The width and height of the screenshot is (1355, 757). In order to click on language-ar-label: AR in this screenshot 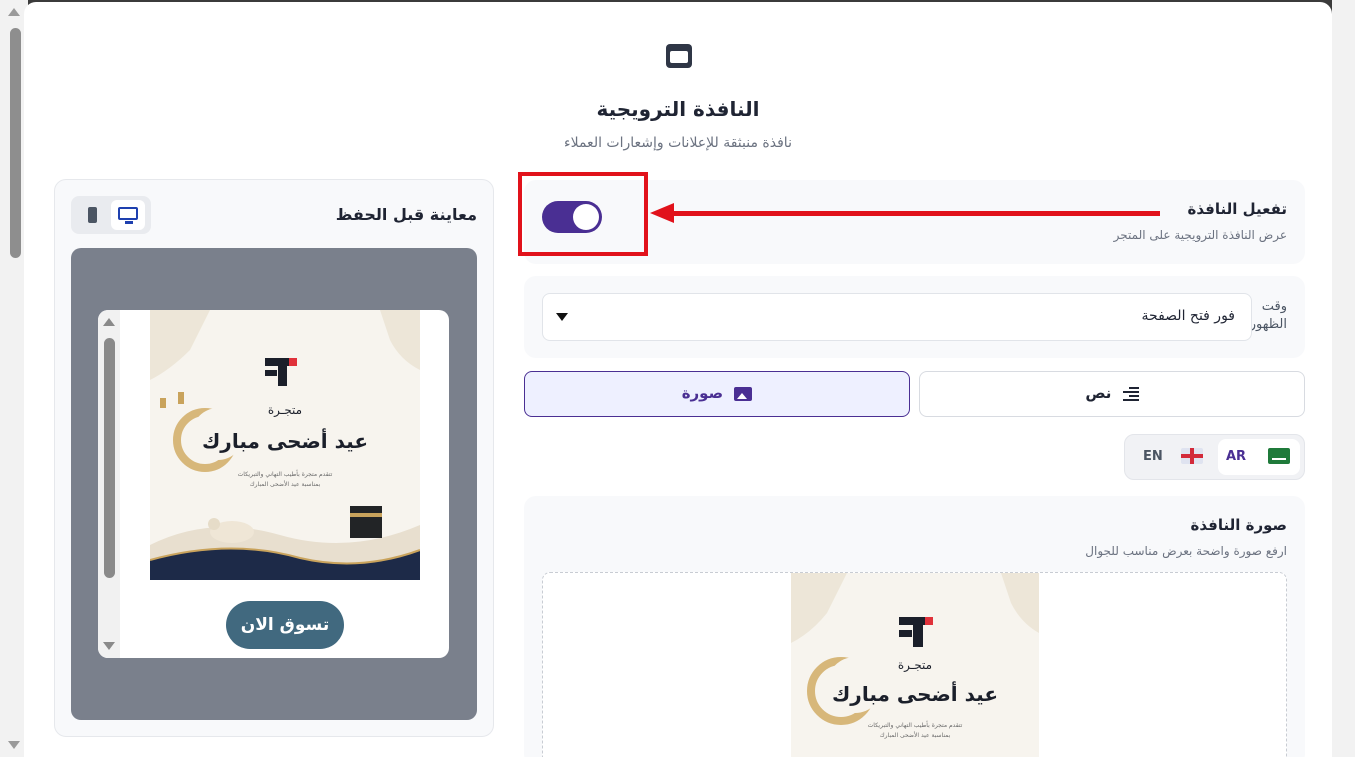, I will do `click(1236, 456)`.